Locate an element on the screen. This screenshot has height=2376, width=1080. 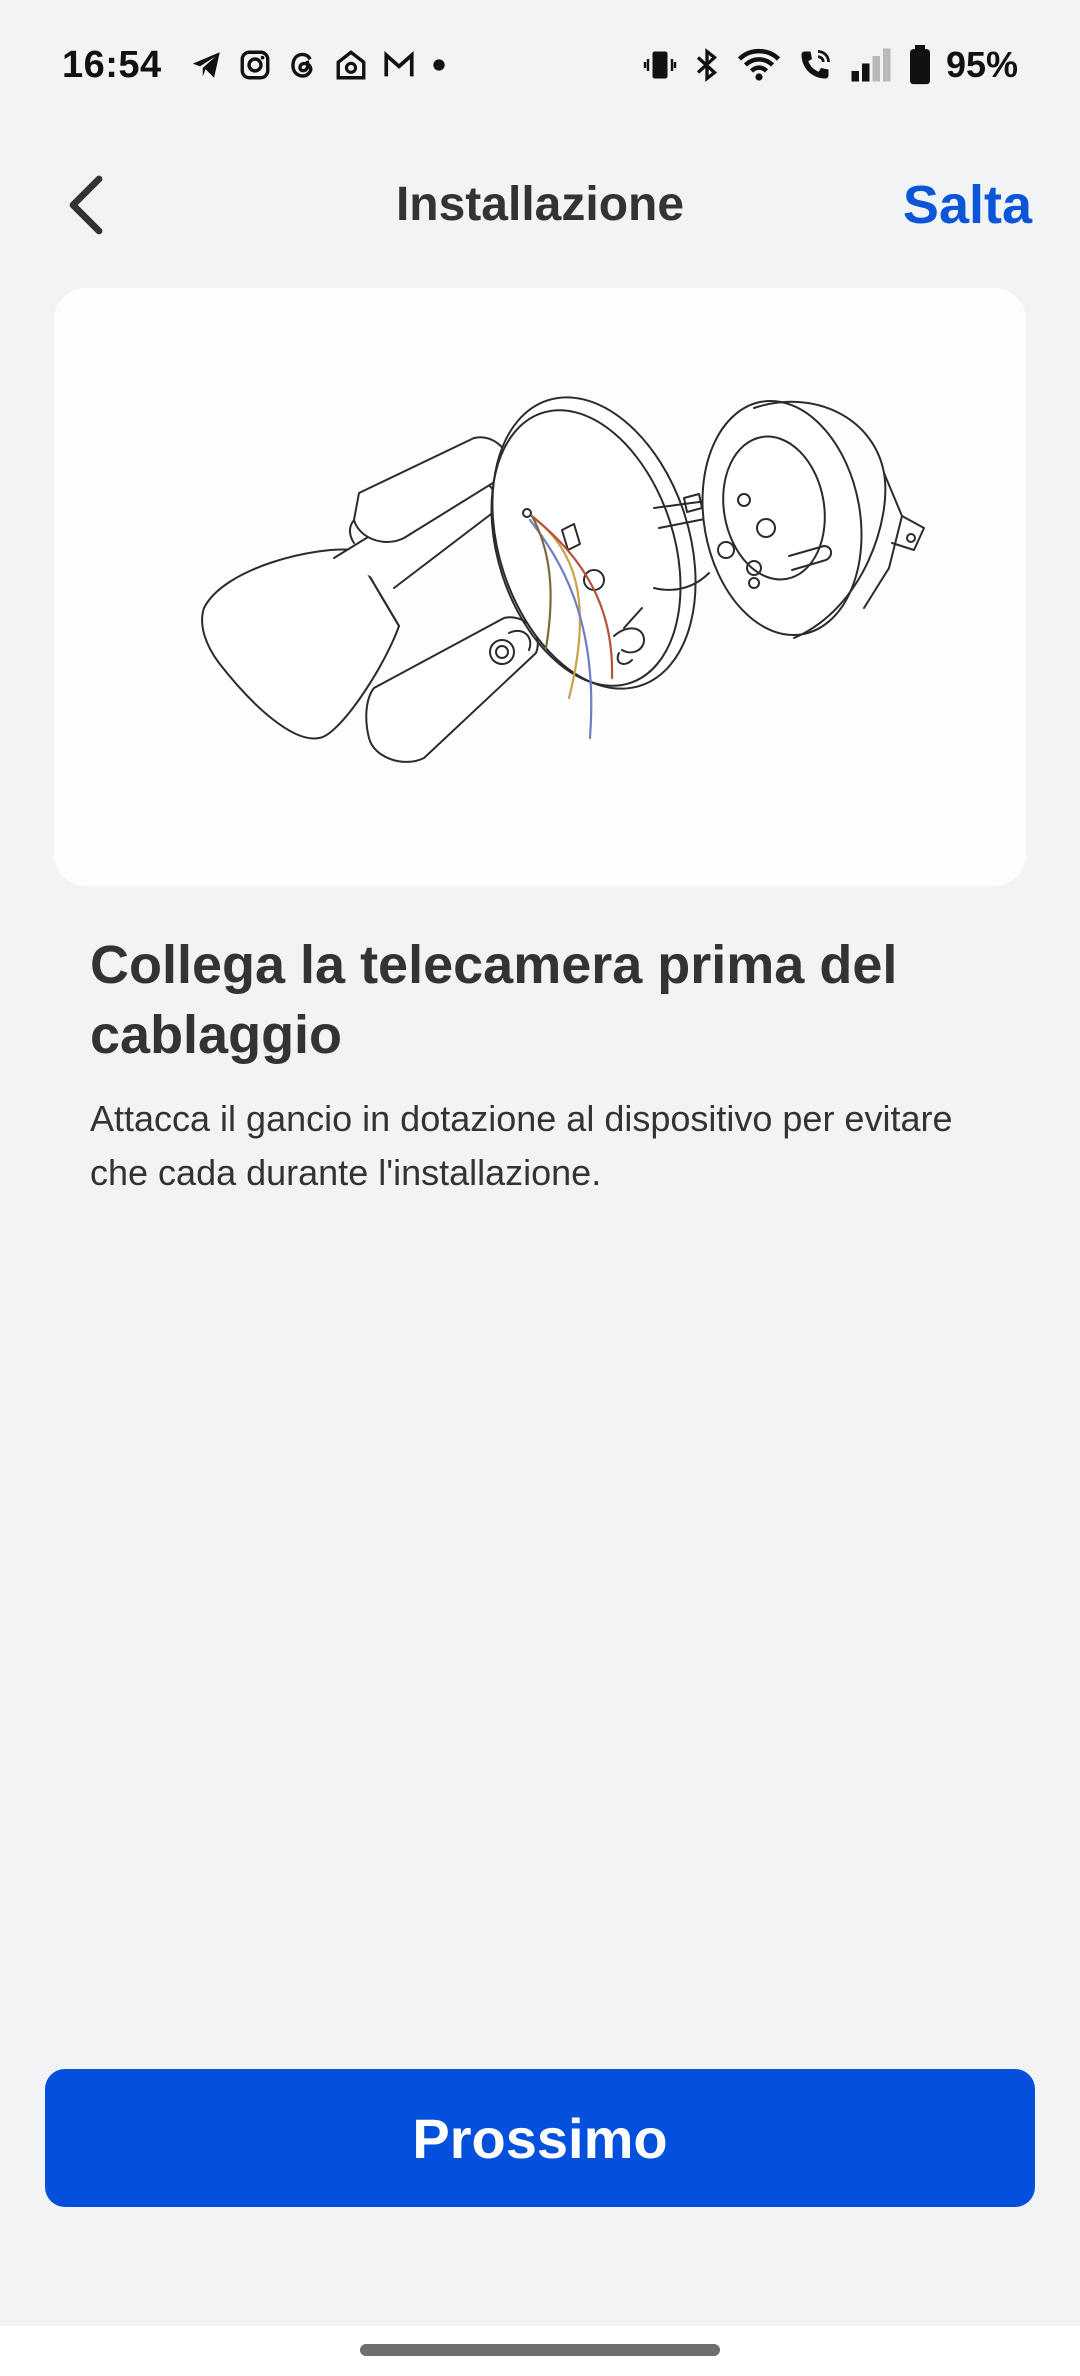
navigation-bar is located at coordinates (540, 2351).